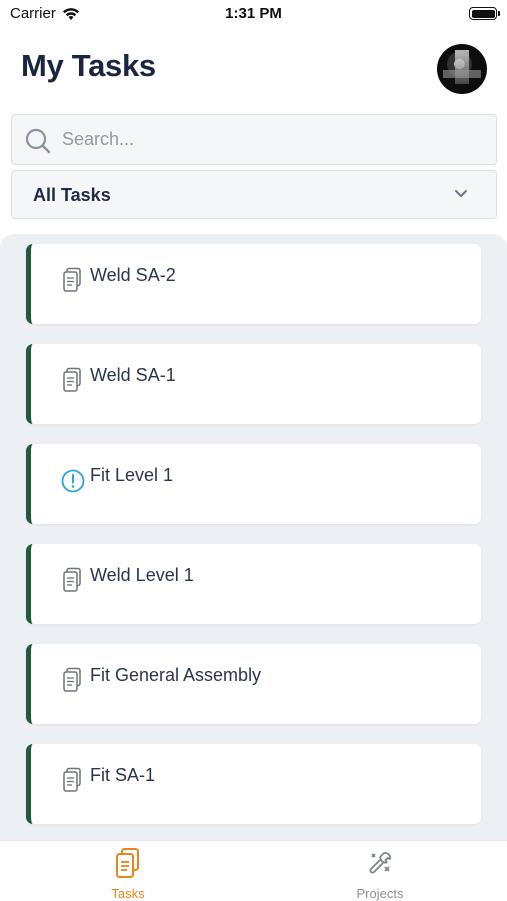  What do you see at coordinates (253, 484) in the screenshot?
I see `task-card: Fit Level 1` at bounding box center [253, 484].